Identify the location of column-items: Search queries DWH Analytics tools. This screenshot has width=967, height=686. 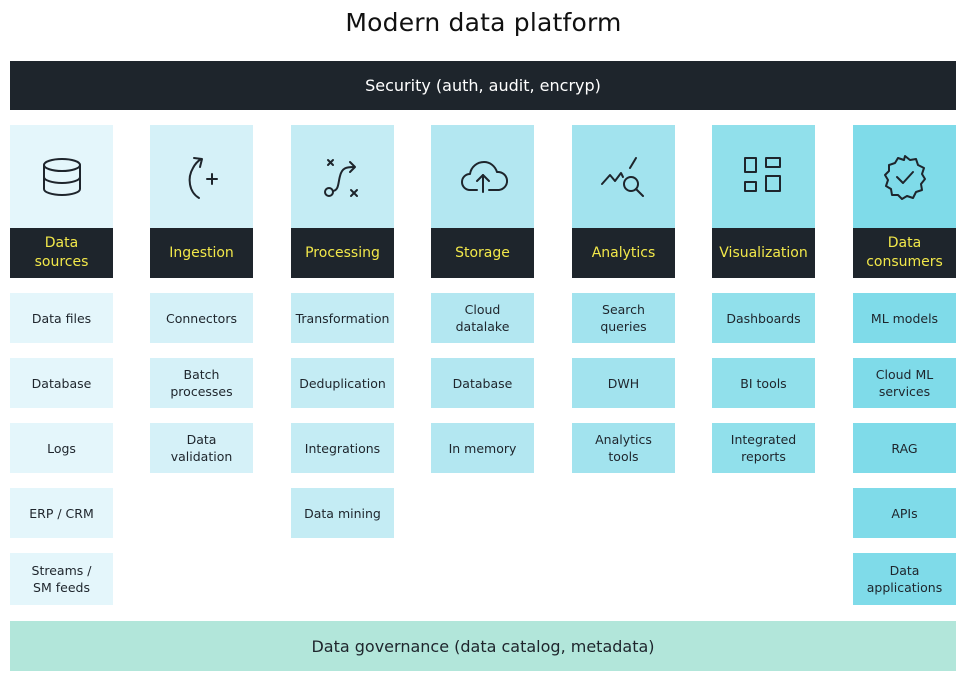
(623, 383).